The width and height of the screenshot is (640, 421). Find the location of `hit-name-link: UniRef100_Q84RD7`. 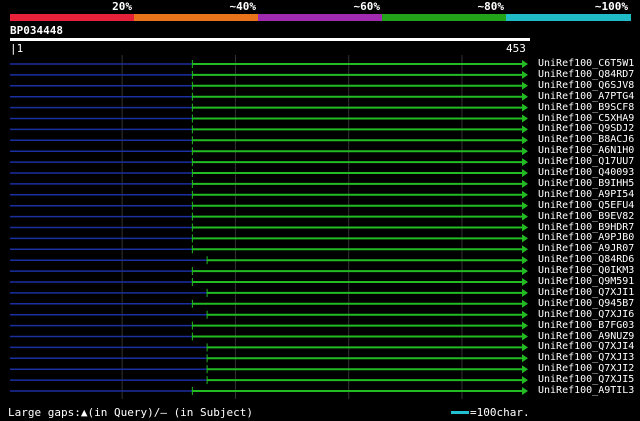

hit-name-link: UniRef100_Q84RD7 is located at coordinates (586, 74).